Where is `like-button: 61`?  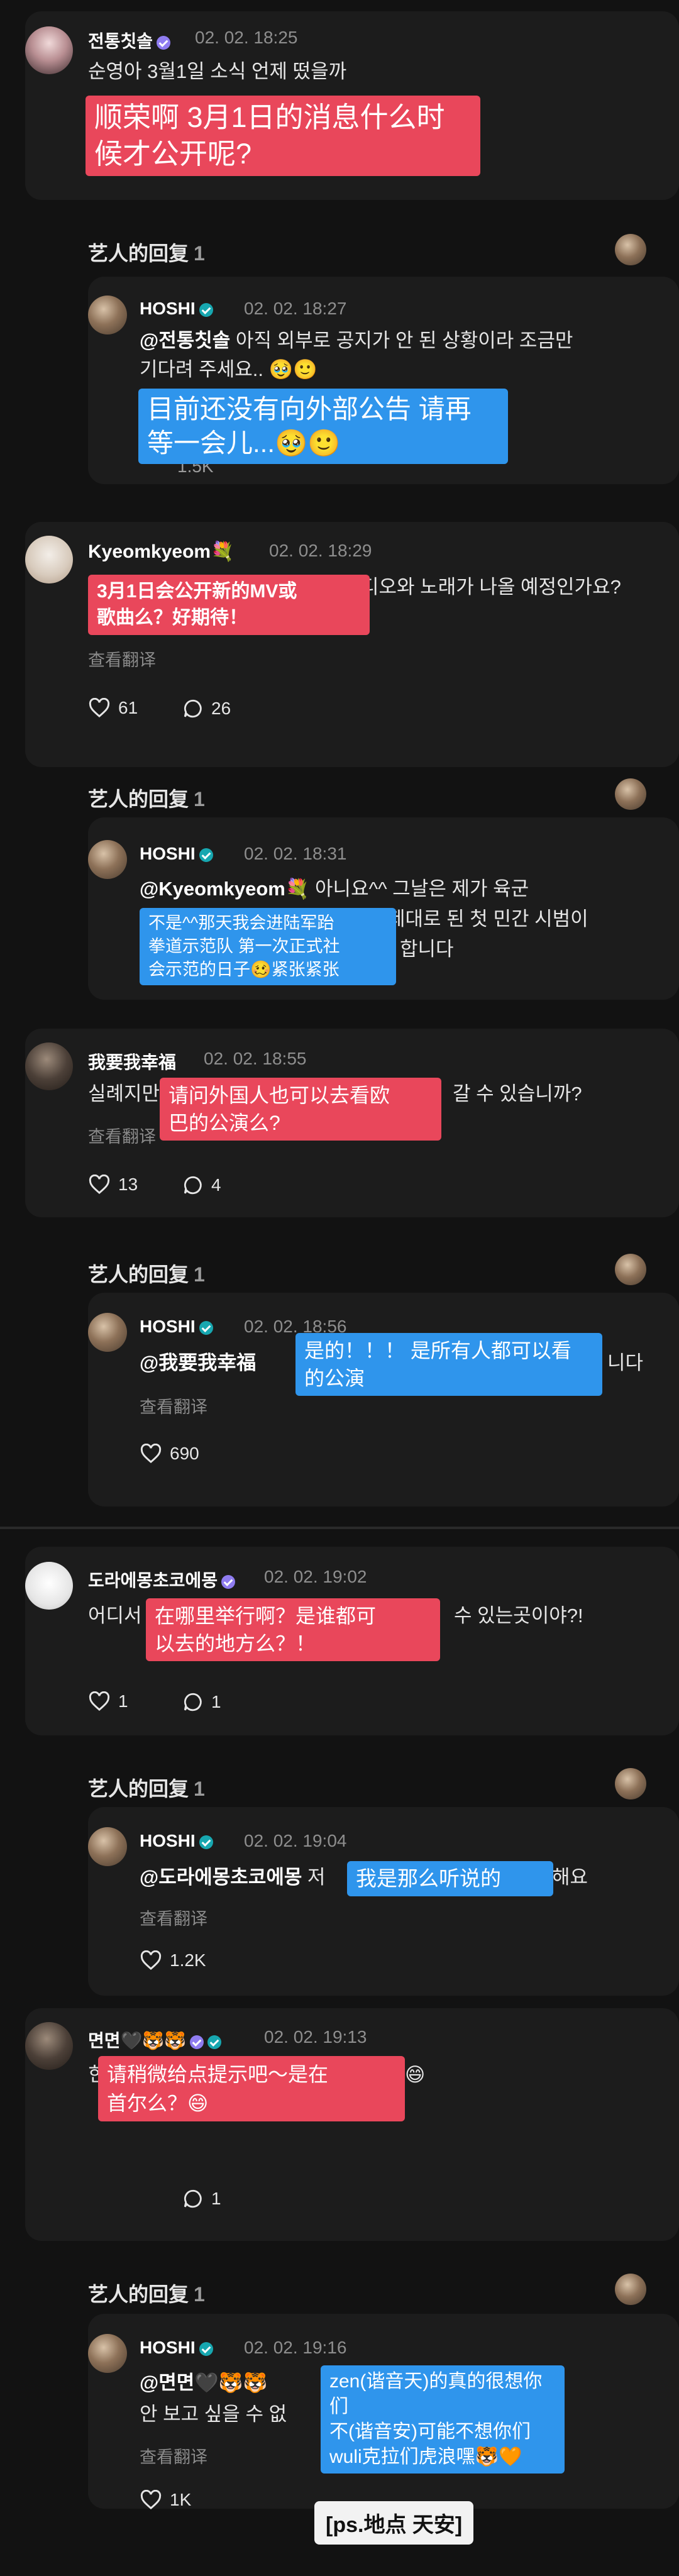
like-button: 61 is located at coordinates (113, 708).